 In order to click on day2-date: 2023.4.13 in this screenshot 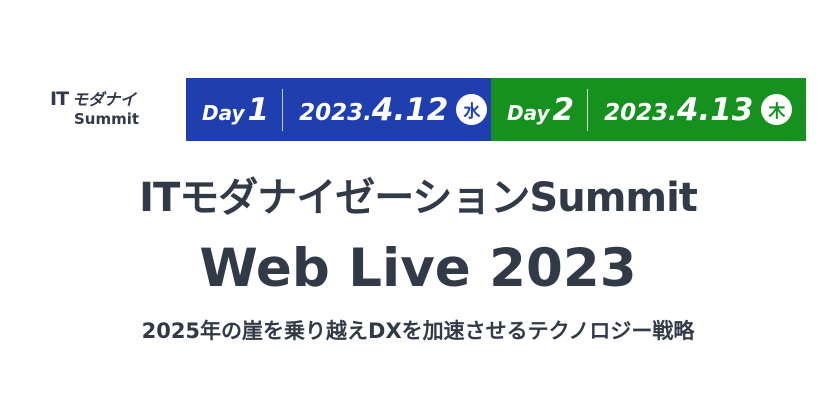, I will do `click(679, 109)`.